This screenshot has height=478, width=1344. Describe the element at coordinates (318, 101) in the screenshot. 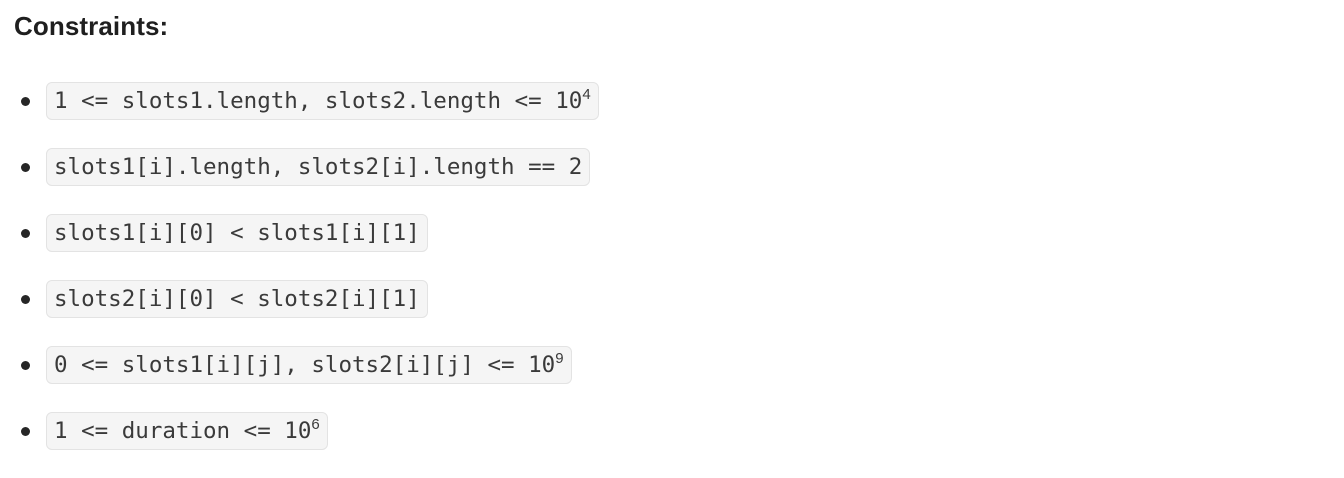

I see `constraint-text: 1 <= slots1.length, slots2.length <= 10` at that location.